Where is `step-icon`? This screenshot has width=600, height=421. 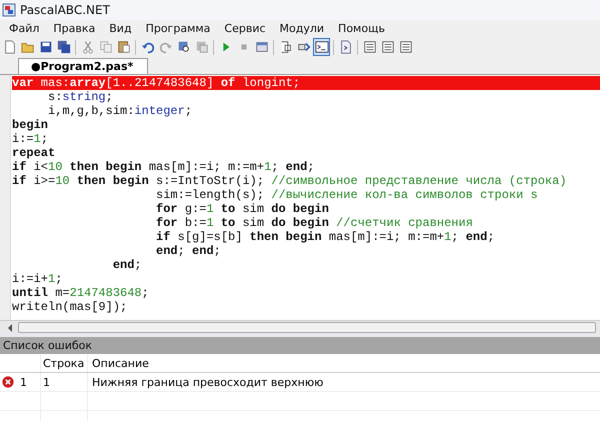
step-icon is located at coordinates (303, 47).